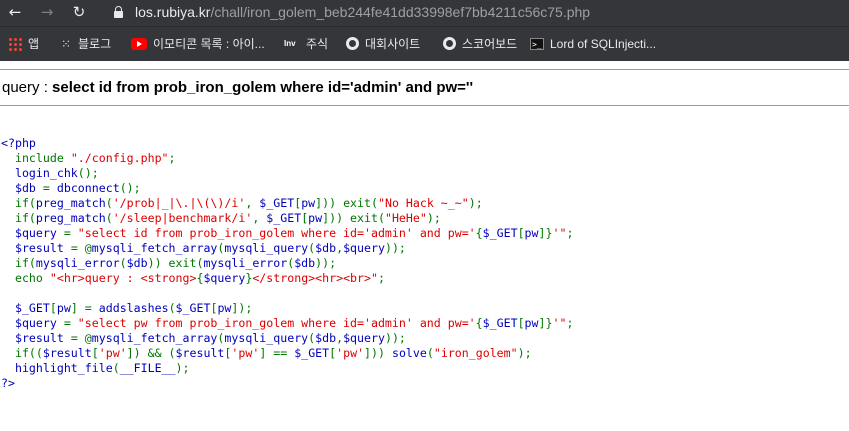 Image resolution: width=849 pixels, height=431 pixels. Describe the element at coordinates (88, 188) in the screenshot. I see `code-token: dbconnect` at that location.